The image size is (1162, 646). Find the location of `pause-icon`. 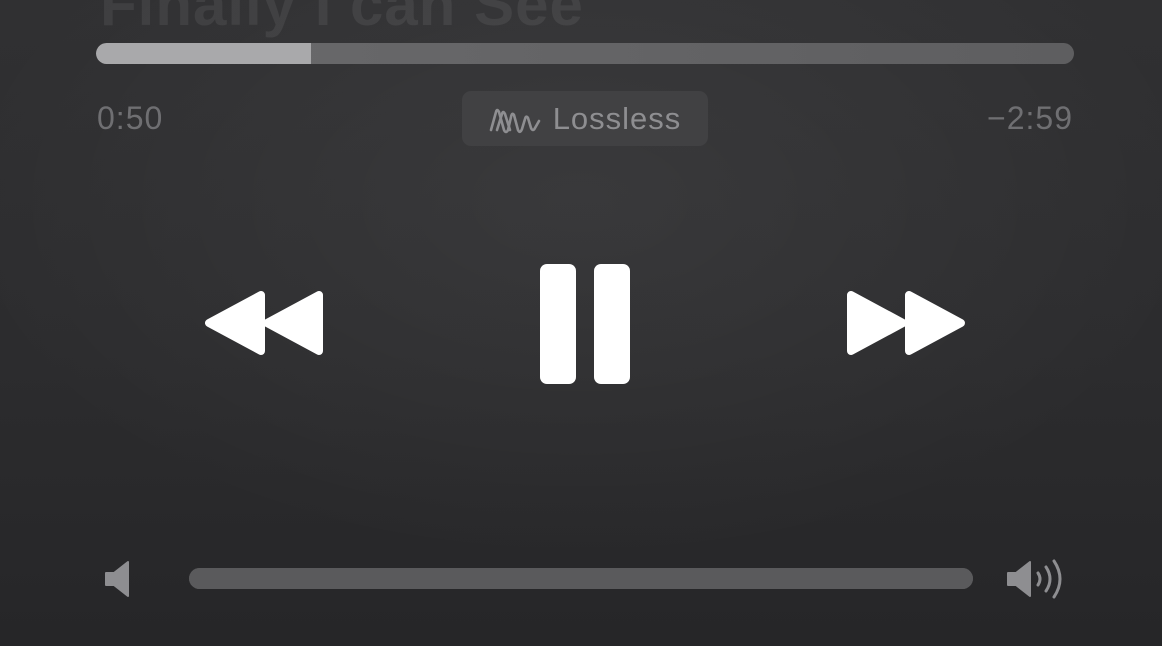

pause-icon is located at coordinates (585, 324).